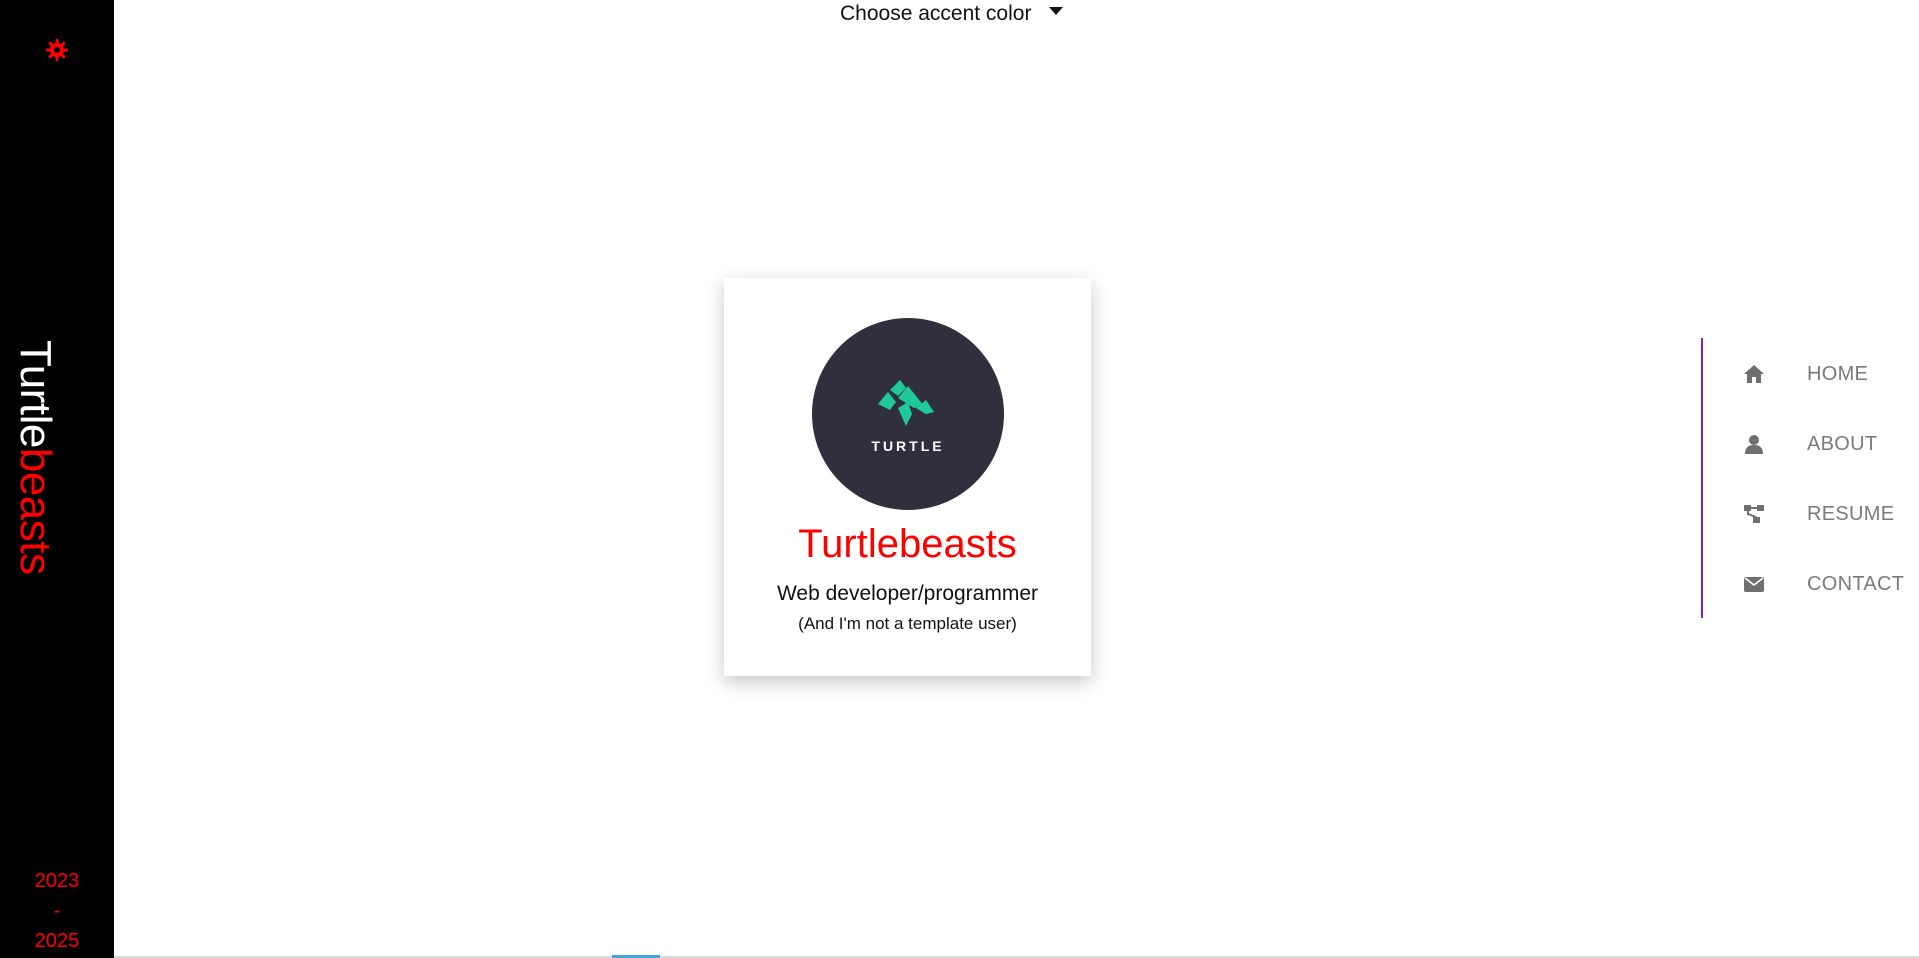 The width and height of the screenshot is (1919, 958). I want to click on nav-item-home: HOME, so click(1811, 374).